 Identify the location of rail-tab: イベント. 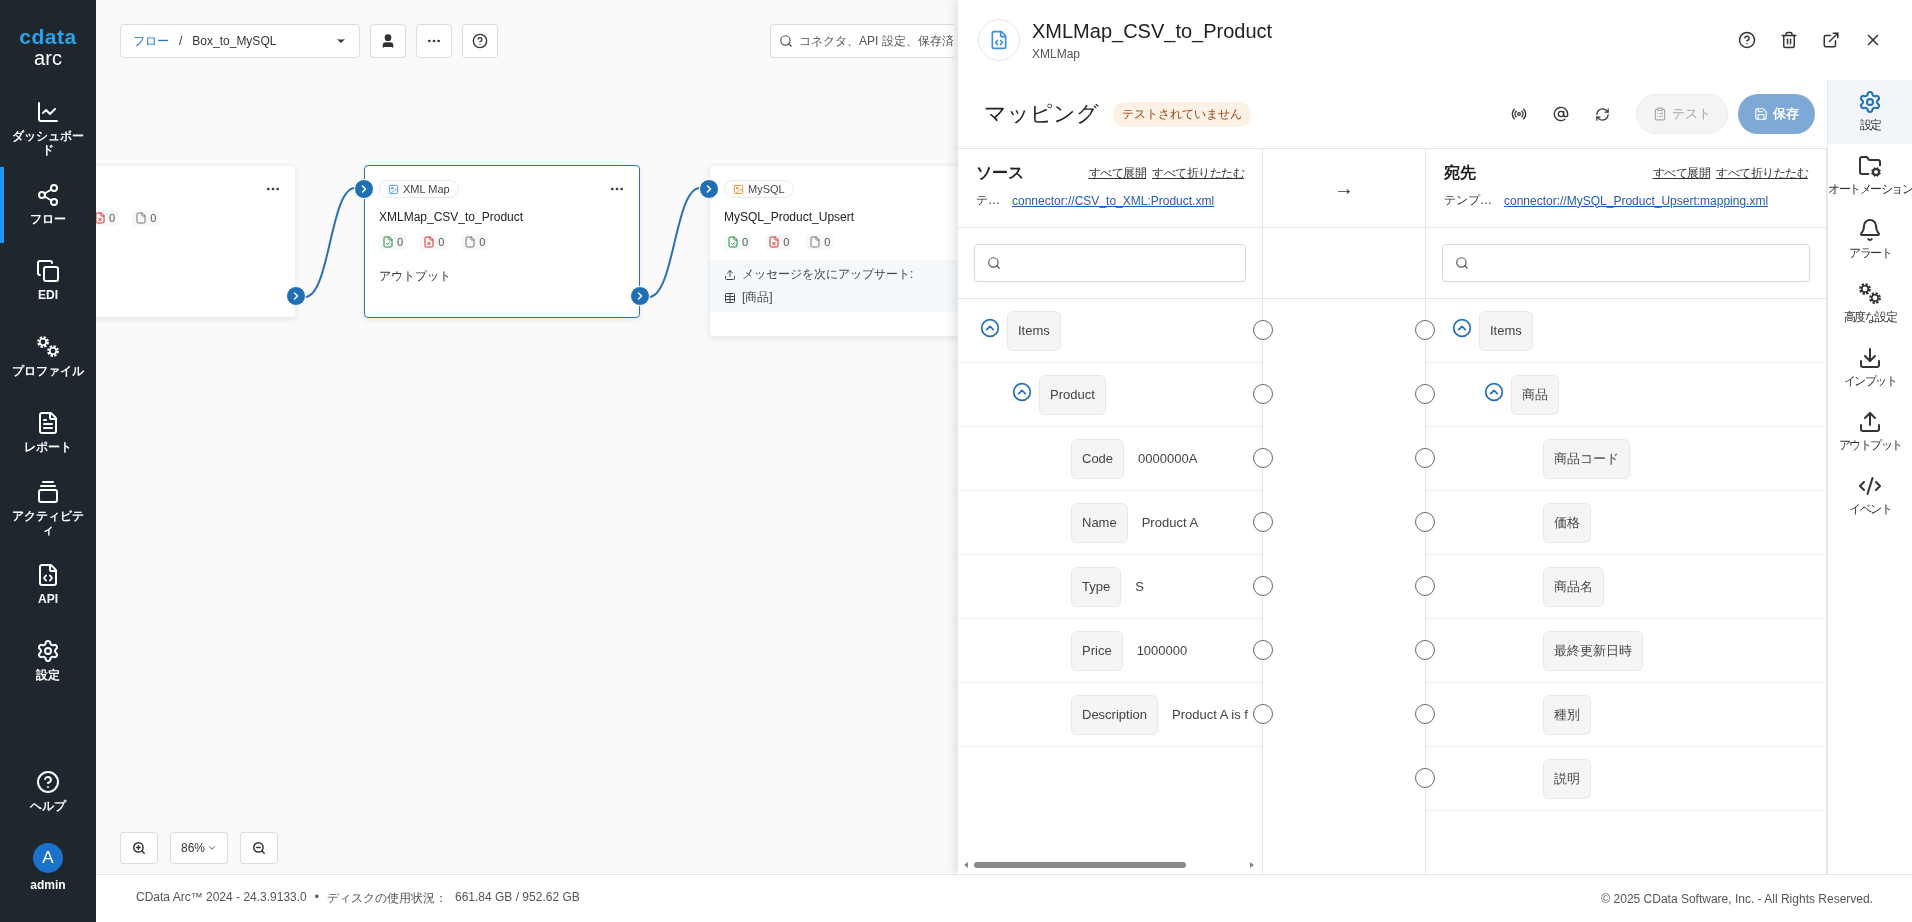
(1870, 496).